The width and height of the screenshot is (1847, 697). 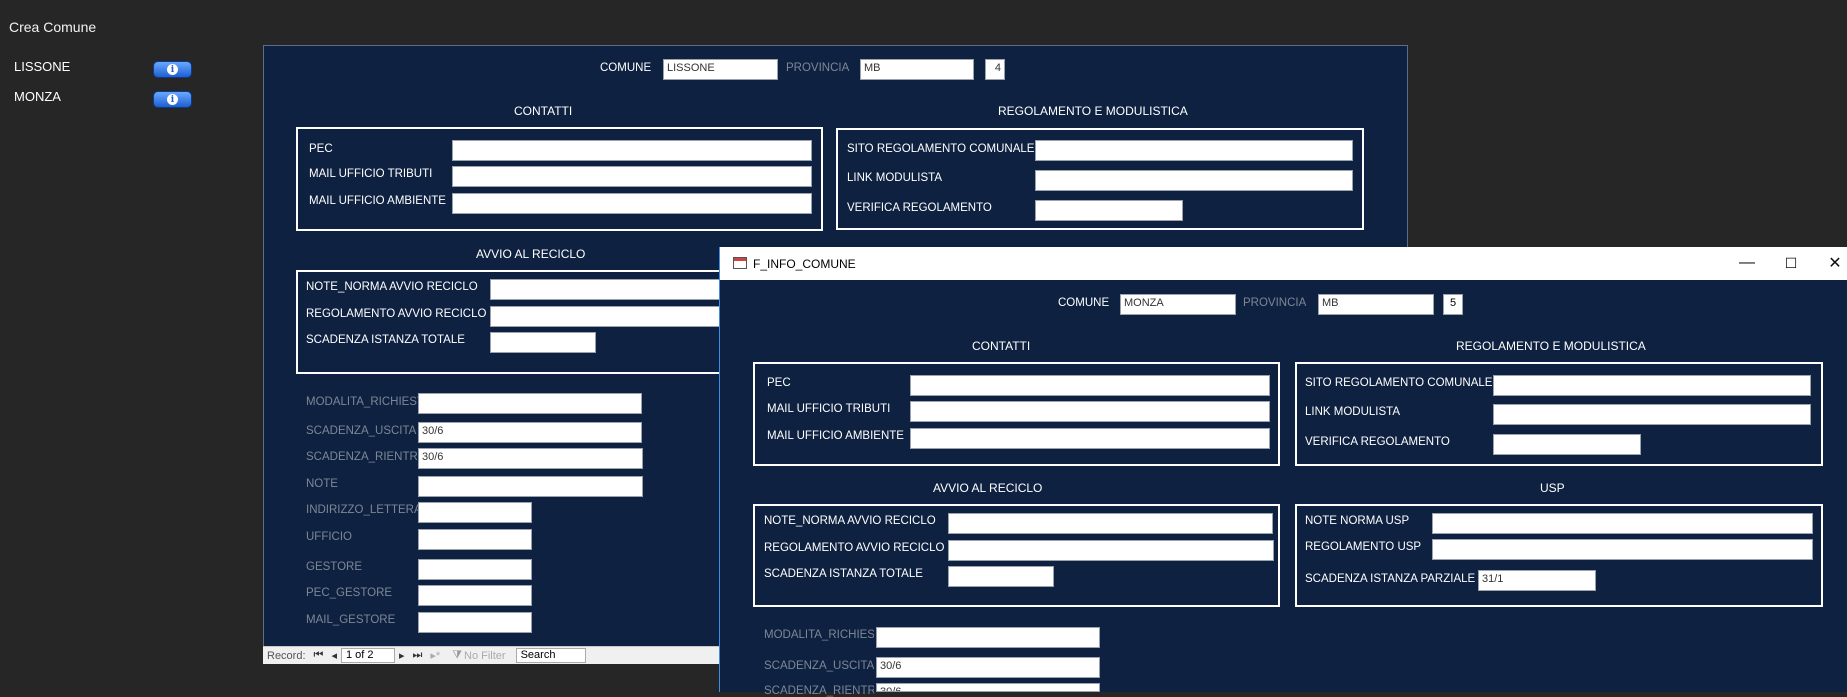 I want to click on comune-field: LISSONE, so click(x=720, y=69).